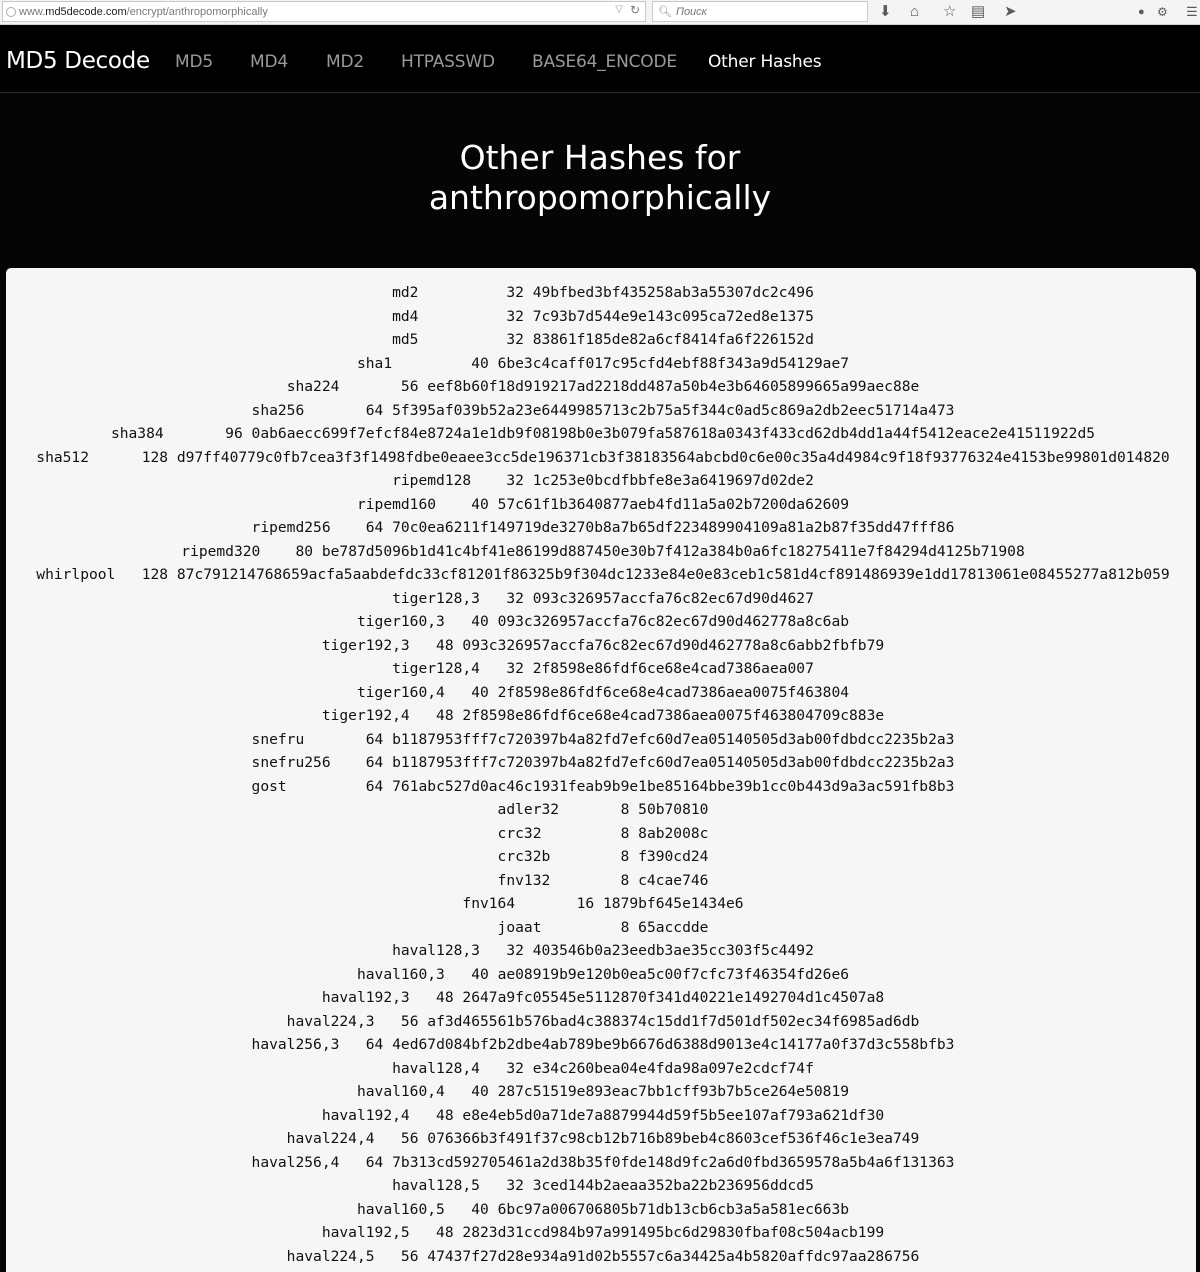 The image size is (1200, 1272). I want to click on send-icon: ➤, so click(1010, 12).